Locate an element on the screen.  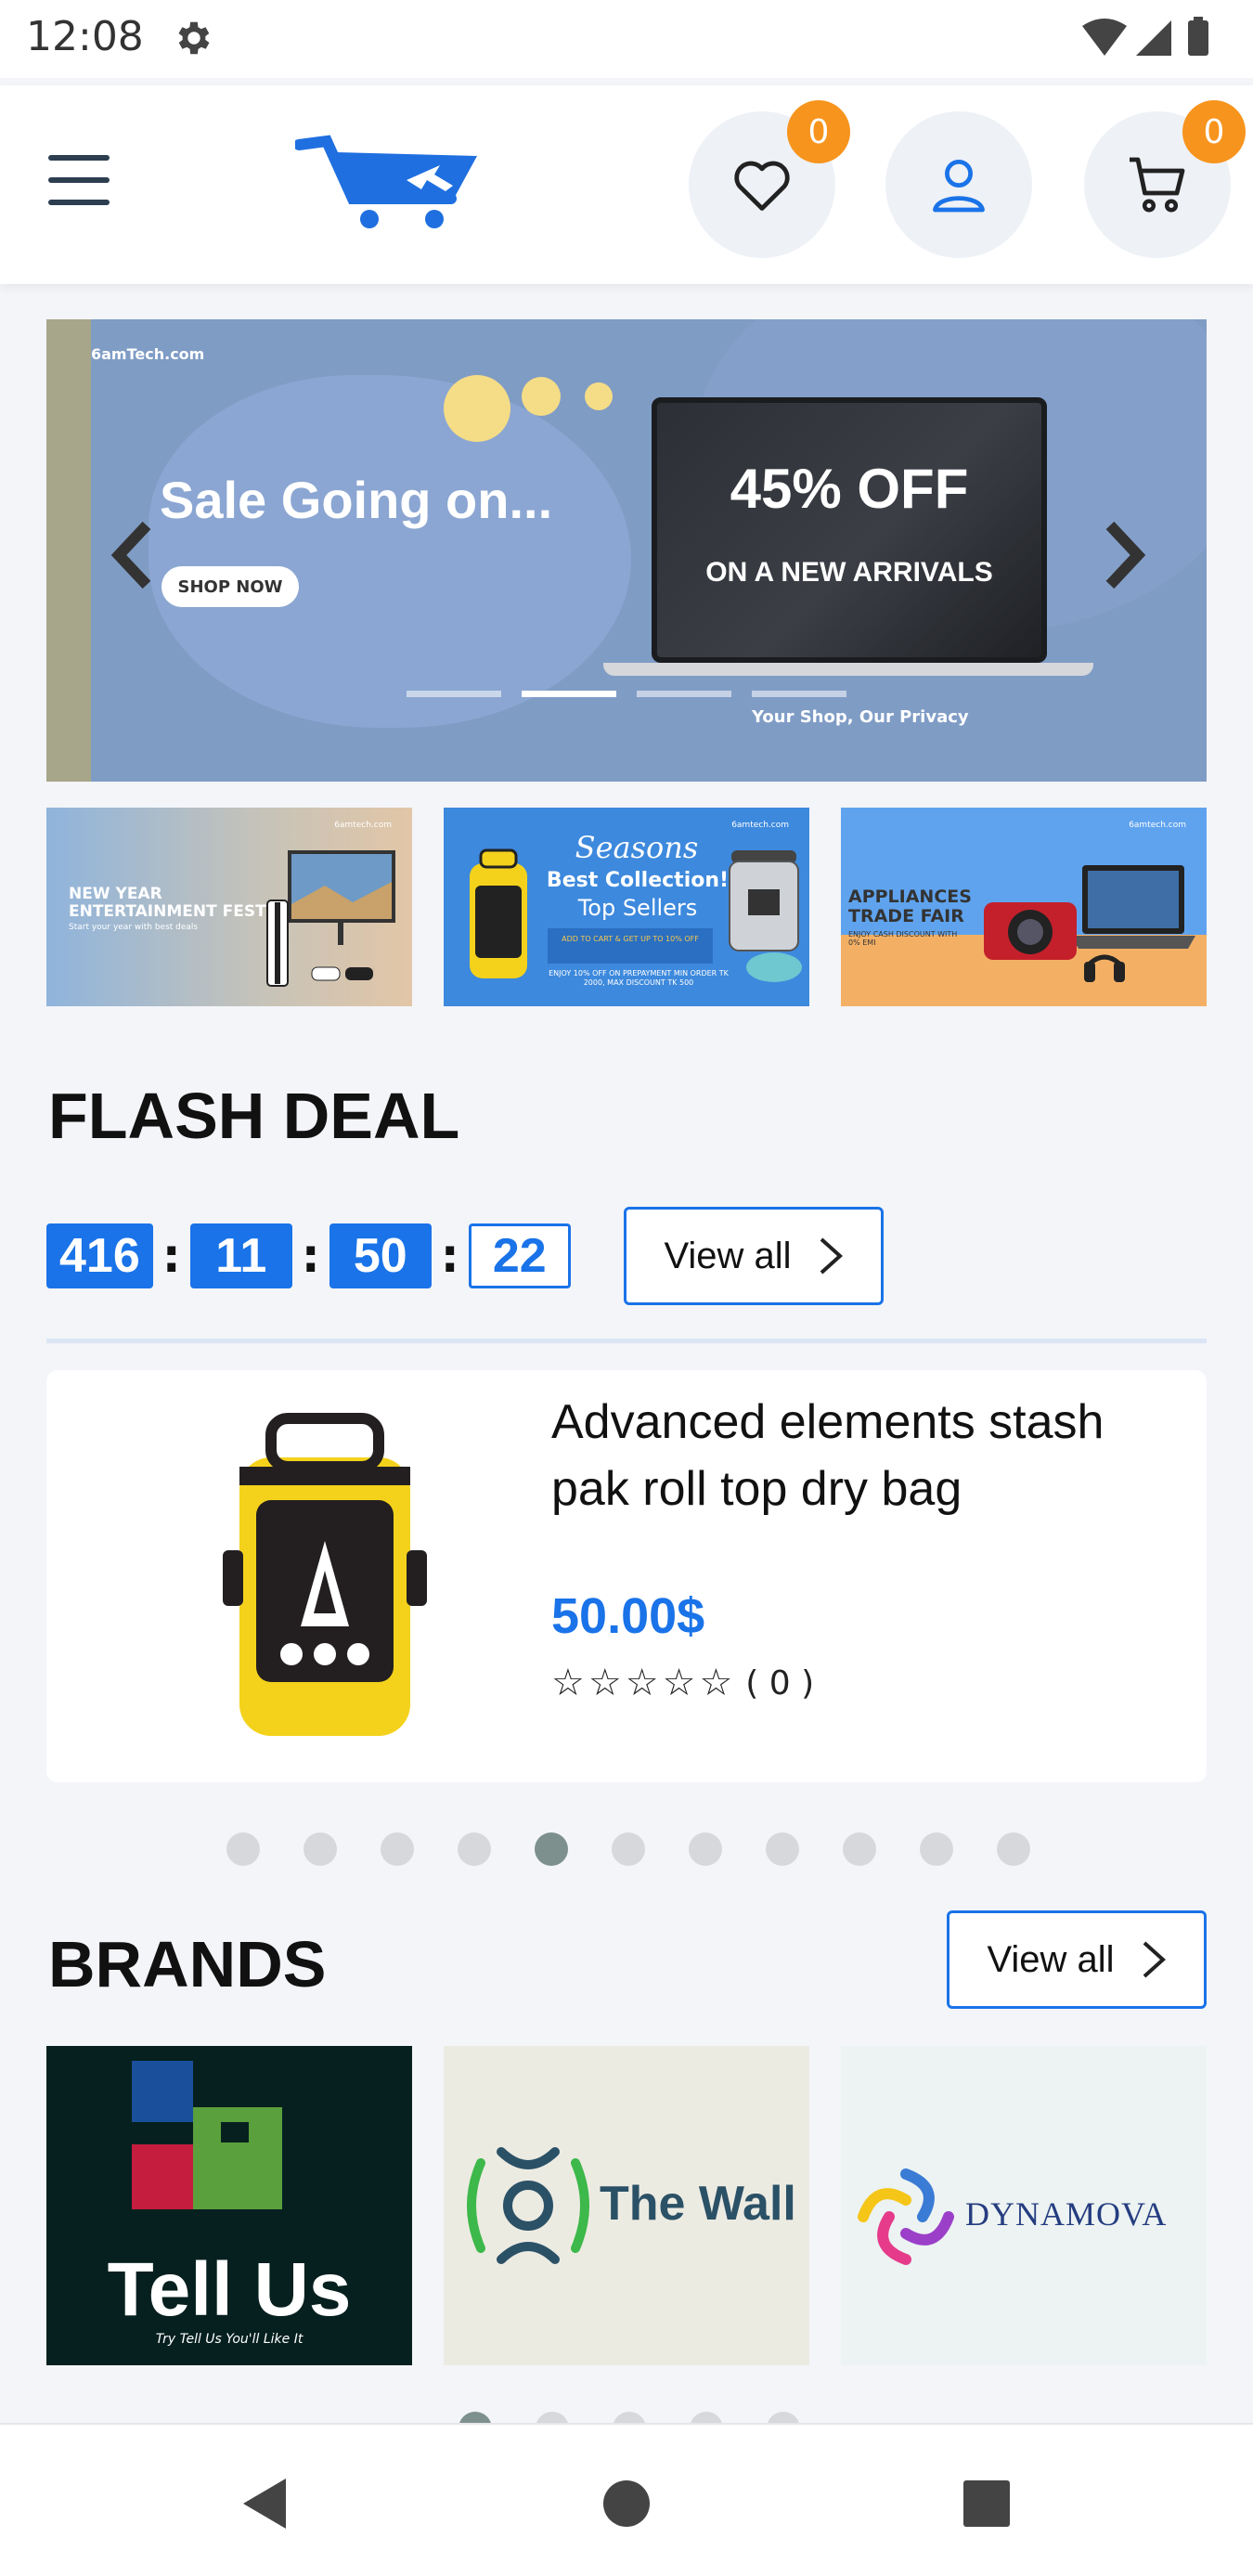
the-wall-logo-icon is located at coordinates (528, 2205).